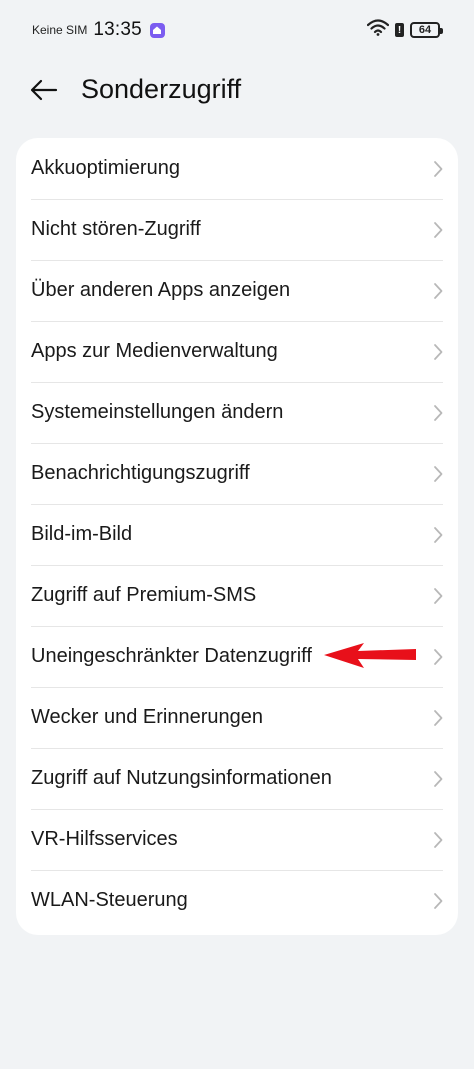 The width and height of the screenshot is (474, 1069). What do you see at coordinates (104, 839) in the screenshot?
I see `list-item-label: VR-Hilfsservices` at bounding box center [104, 839].